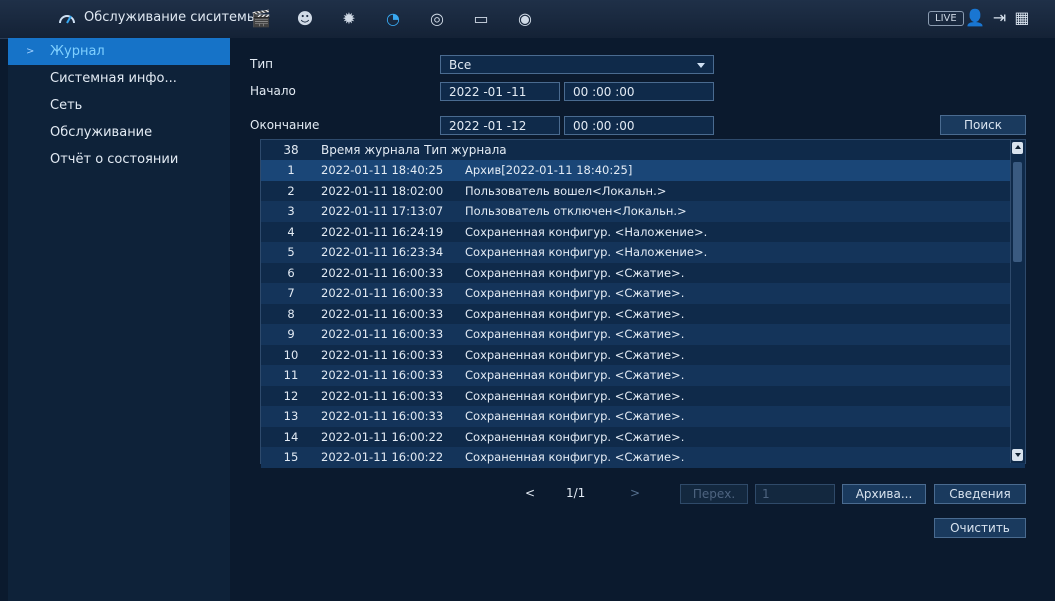 Image resolution: width=1055 pixels, height=601 pixels. What do you see at coordinates (291, 457) in the screenshot?
I see `row-number: 15` at bounding box center [291, 457].